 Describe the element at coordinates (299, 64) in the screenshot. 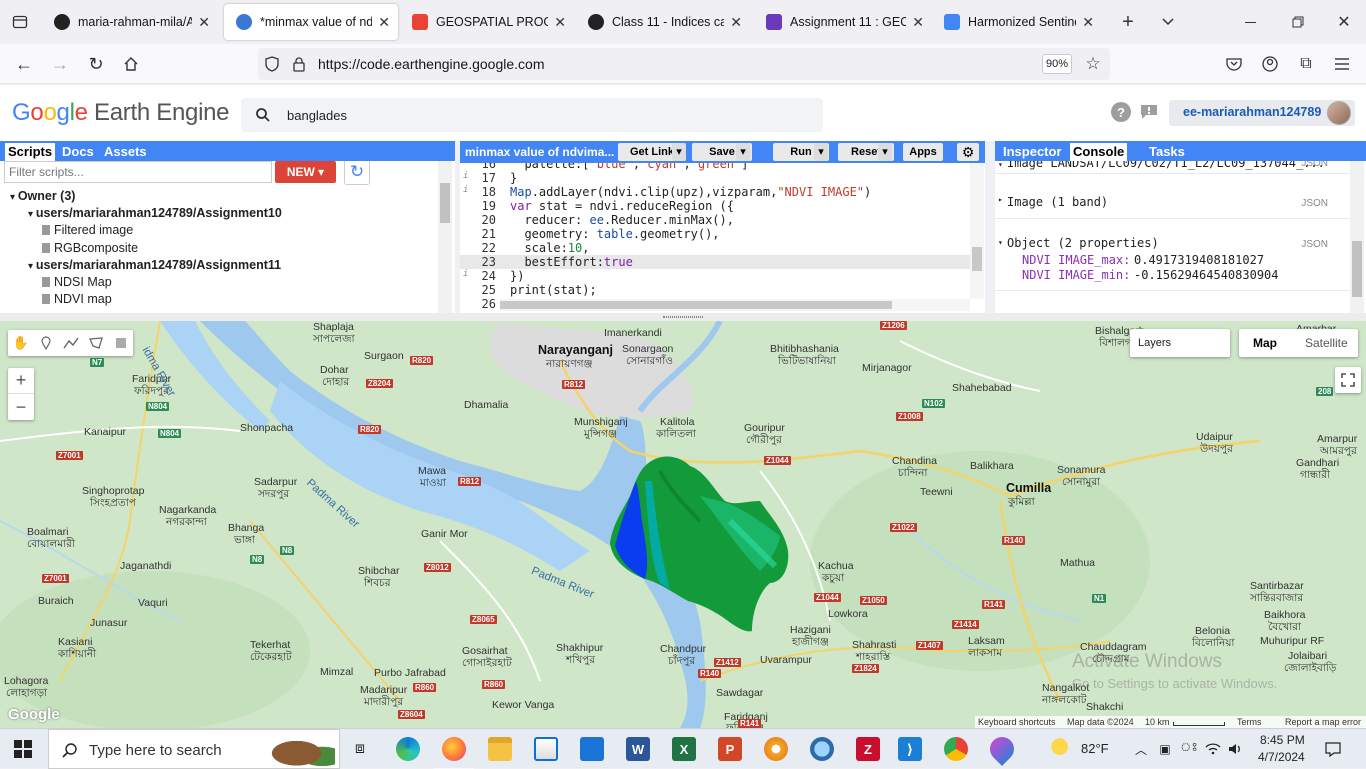

I see `lock-icon` at that location.